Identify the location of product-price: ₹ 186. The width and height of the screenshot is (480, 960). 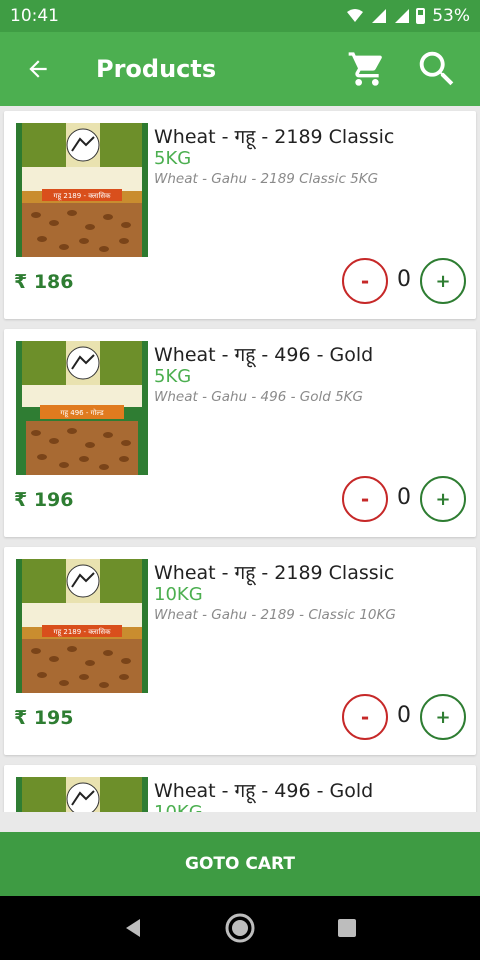
(44, 282).